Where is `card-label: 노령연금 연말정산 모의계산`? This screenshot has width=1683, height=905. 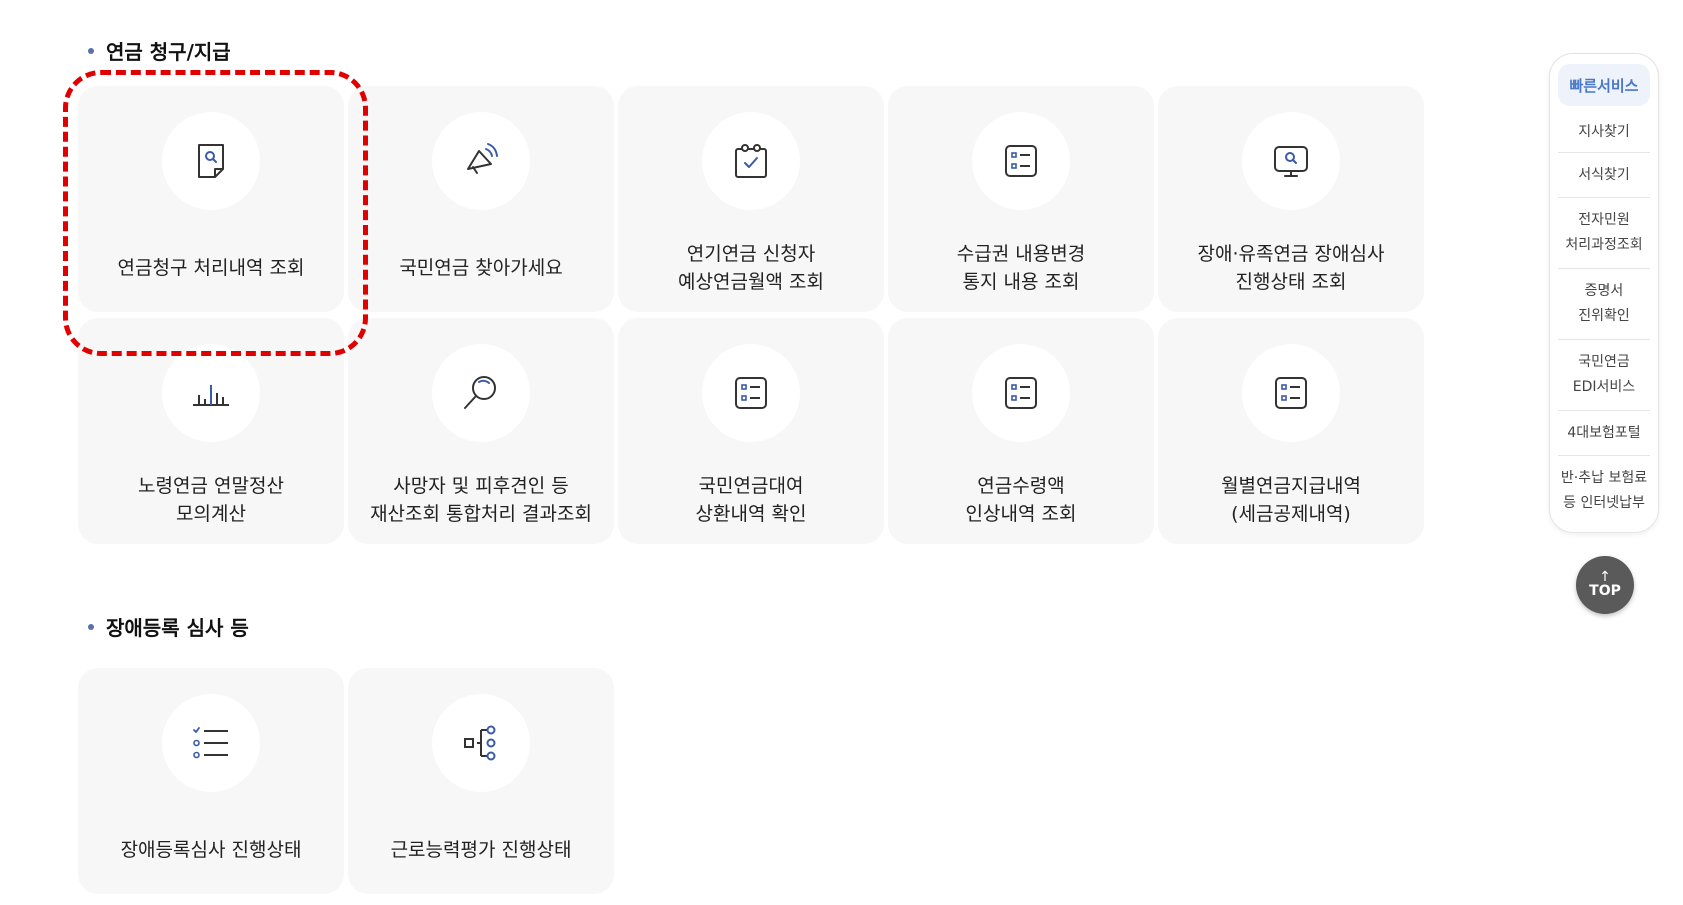 card-label: 노령연금 연말정산 모의계산 is located at coordinates (211, 500).